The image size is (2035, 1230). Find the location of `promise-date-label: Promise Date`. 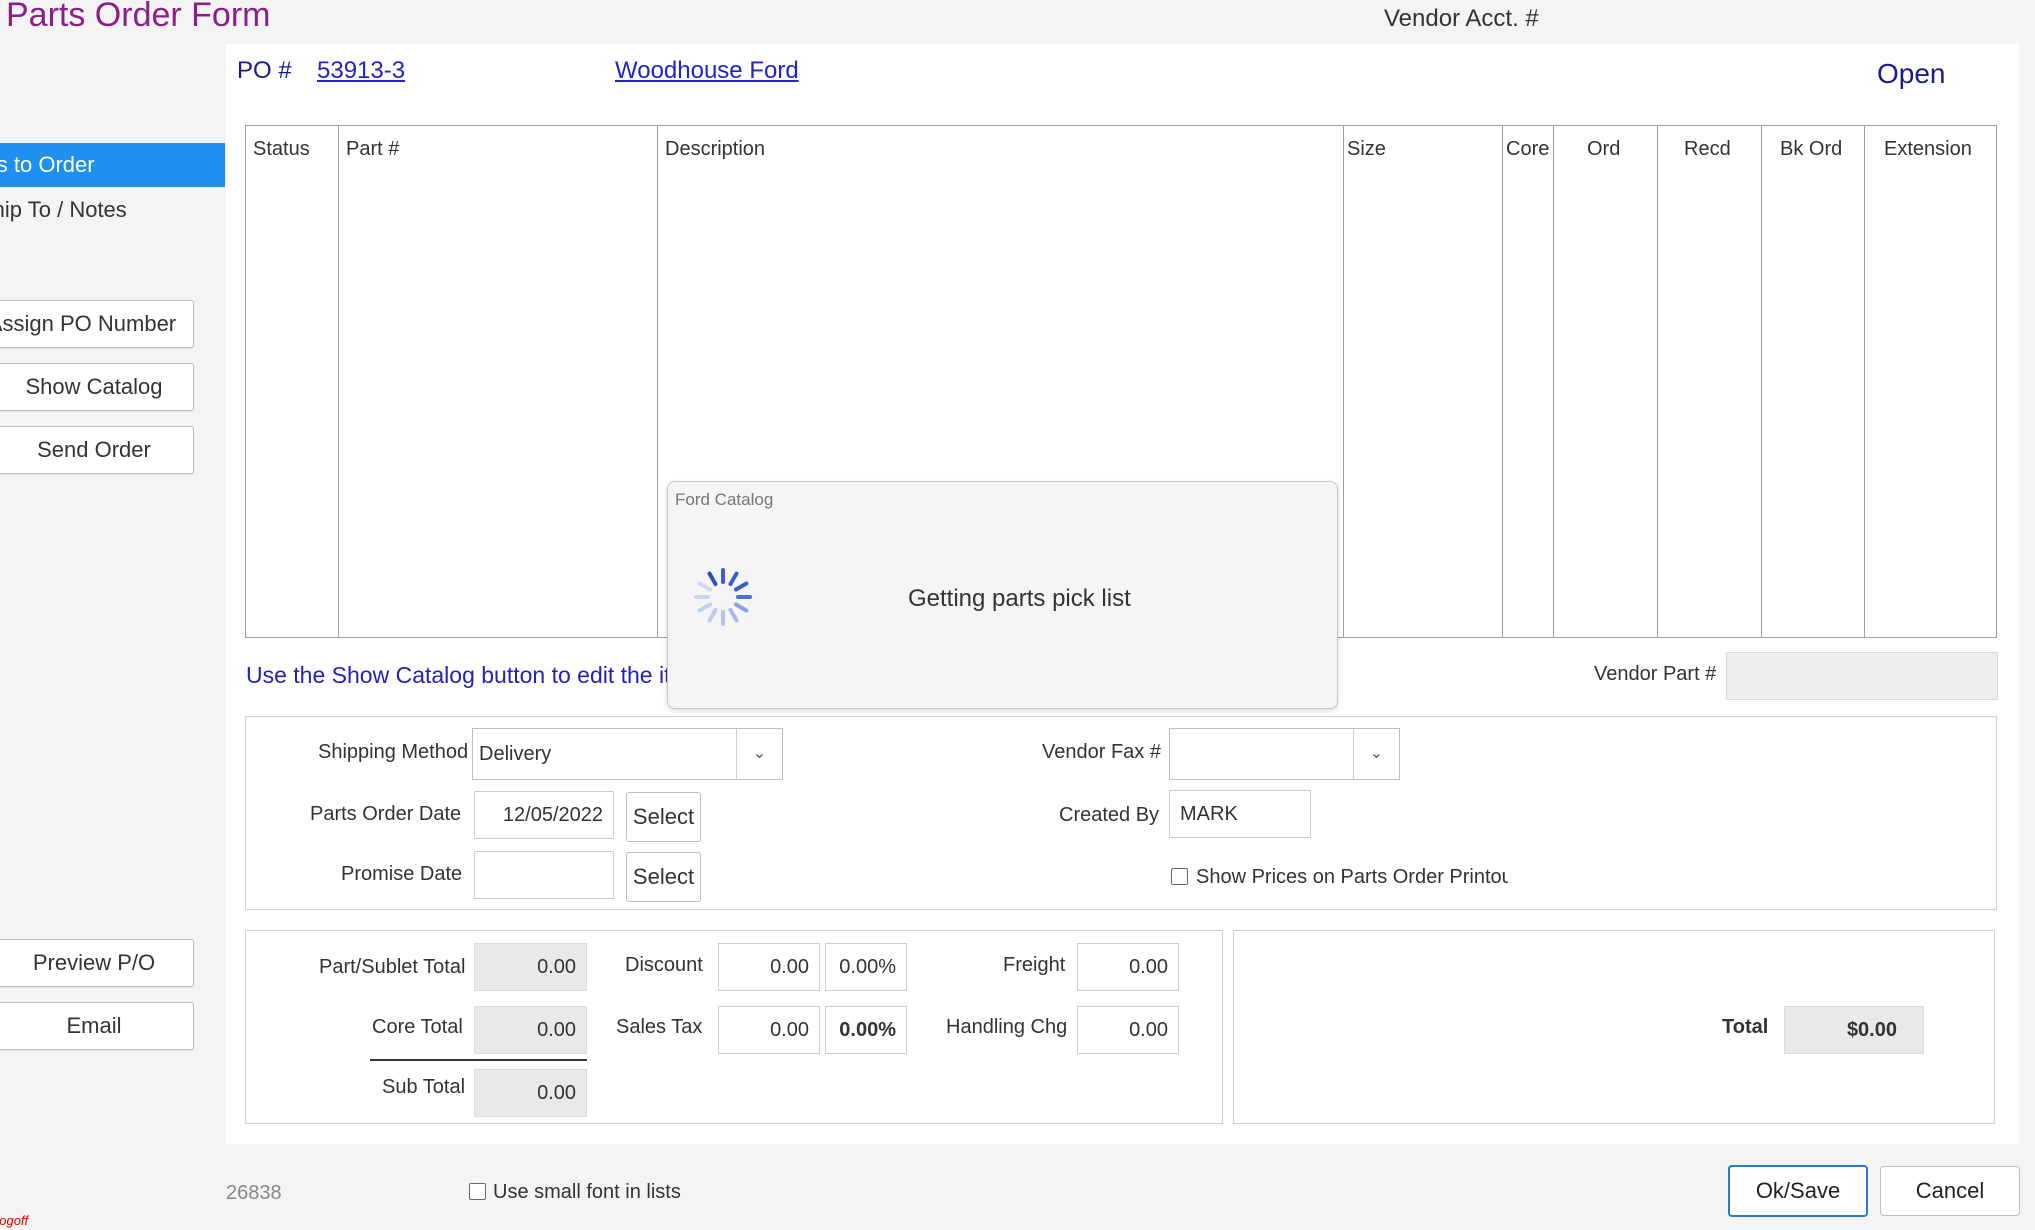

promise-date-label: Promise Date is located at coordinates (402, 874).